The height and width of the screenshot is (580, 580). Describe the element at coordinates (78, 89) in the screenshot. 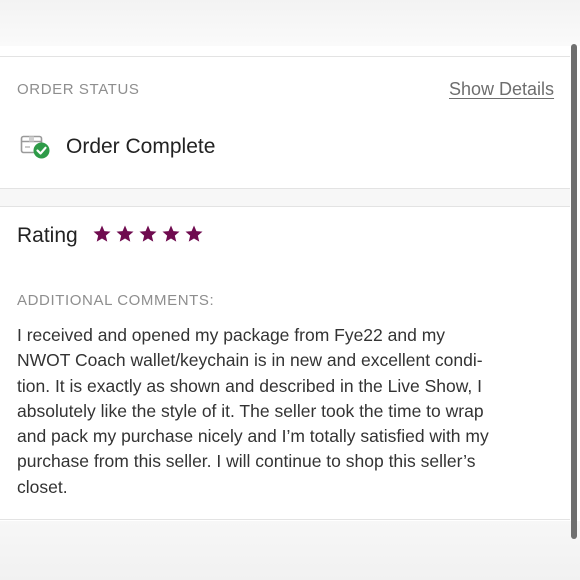

I see `order-status-label: ORDER STATUS` at that location.